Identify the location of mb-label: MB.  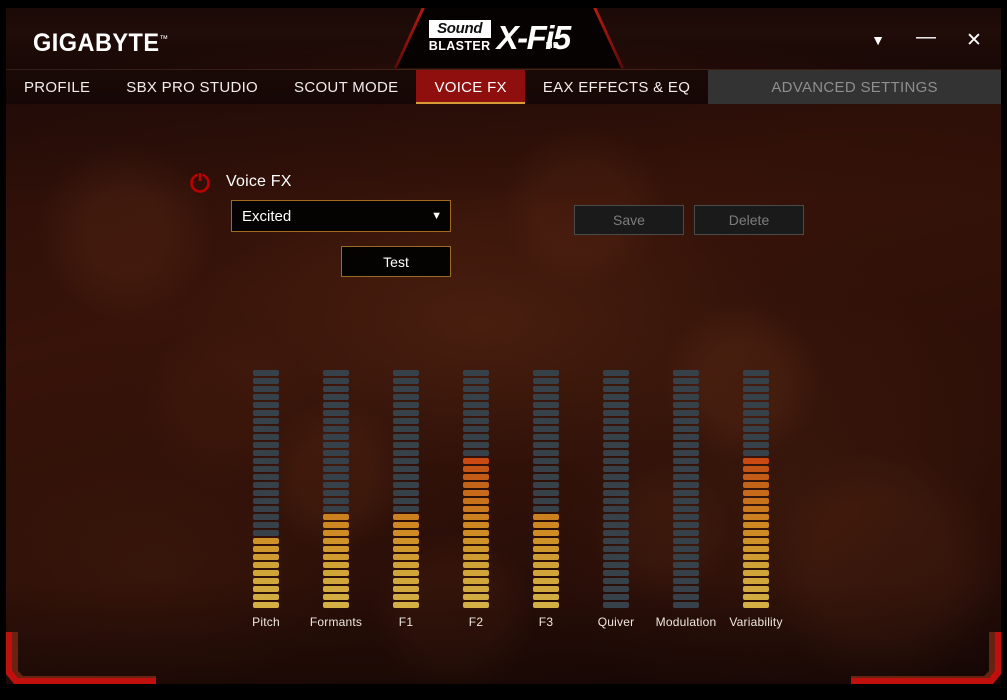
(552, 45).